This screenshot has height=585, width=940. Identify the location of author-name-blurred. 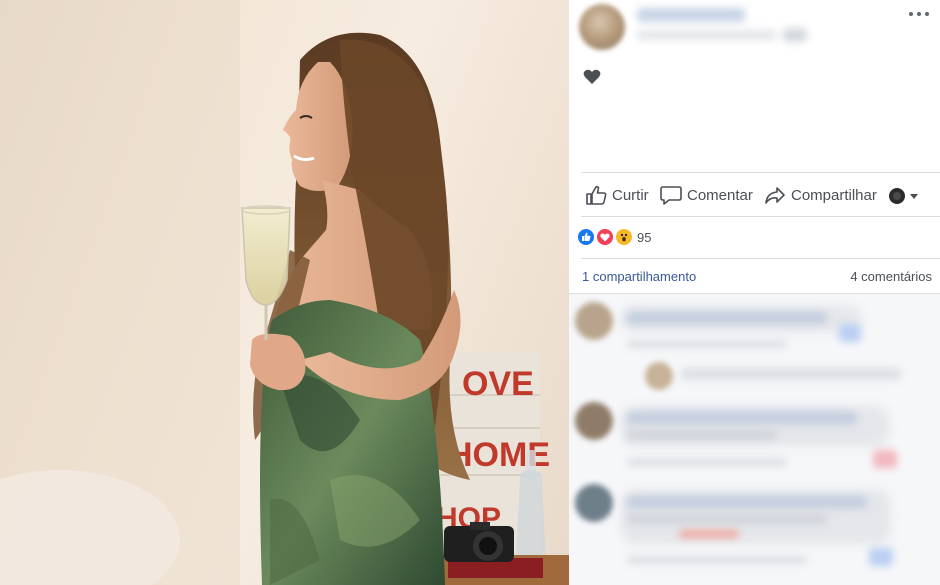
(691, 15).